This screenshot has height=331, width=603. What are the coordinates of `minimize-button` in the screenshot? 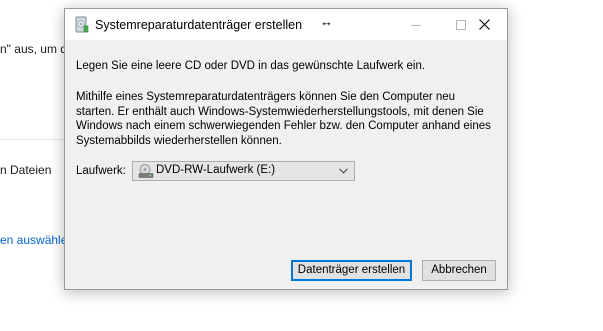 It's located at (415, 24).